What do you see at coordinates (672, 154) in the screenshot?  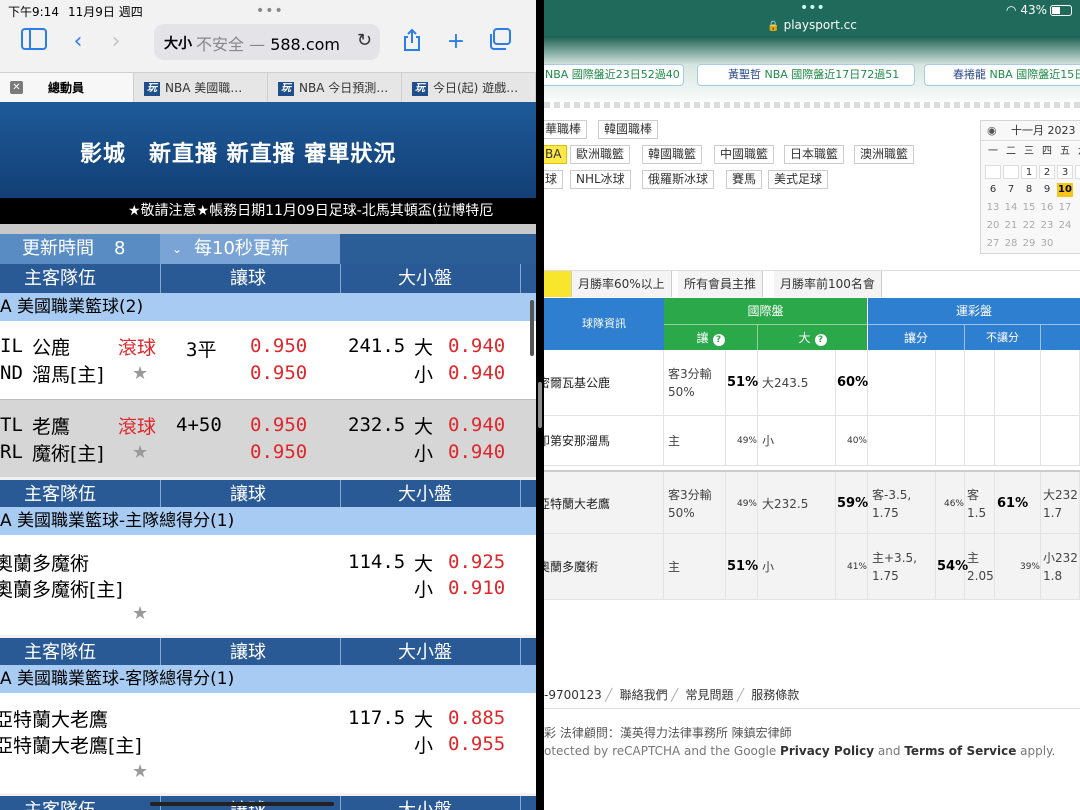 I see `category-link: 韓國職籃` at bounding box center [672, 154].